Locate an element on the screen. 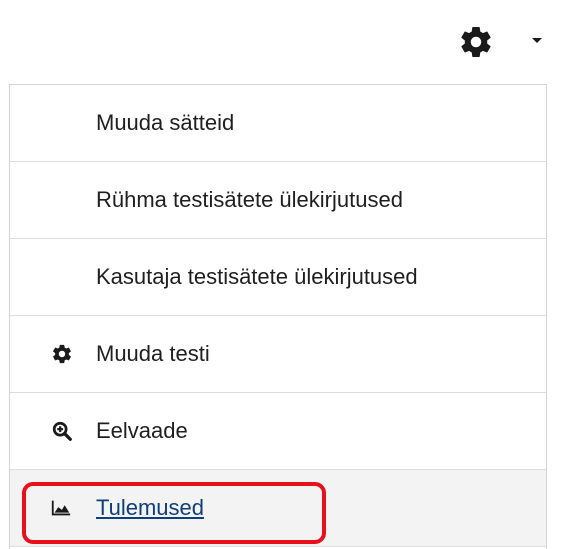 The image size is (564, 549). menu-item-label: Muuda sätteid is located at coordinates (165, 122).